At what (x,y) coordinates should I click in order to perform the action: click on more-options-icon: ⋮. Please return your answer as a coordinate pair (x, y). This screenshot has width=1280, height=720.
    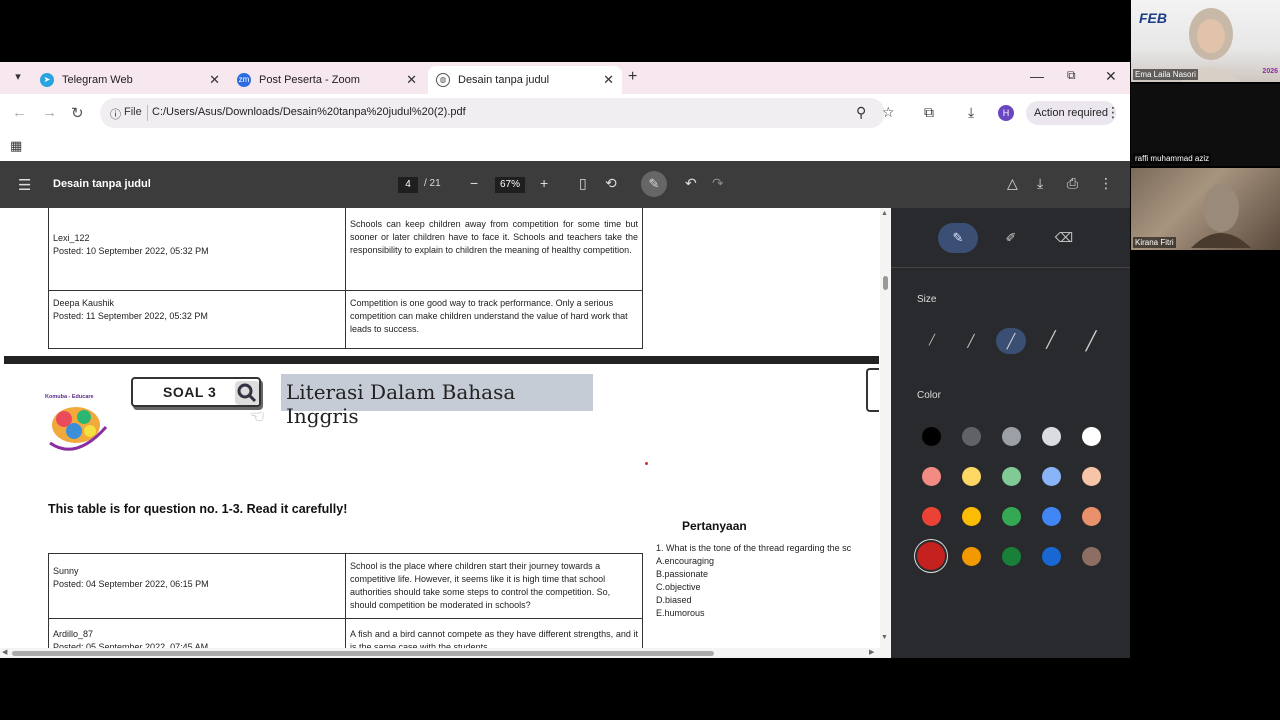
    Looking at the image, I should click on (1106, 183).